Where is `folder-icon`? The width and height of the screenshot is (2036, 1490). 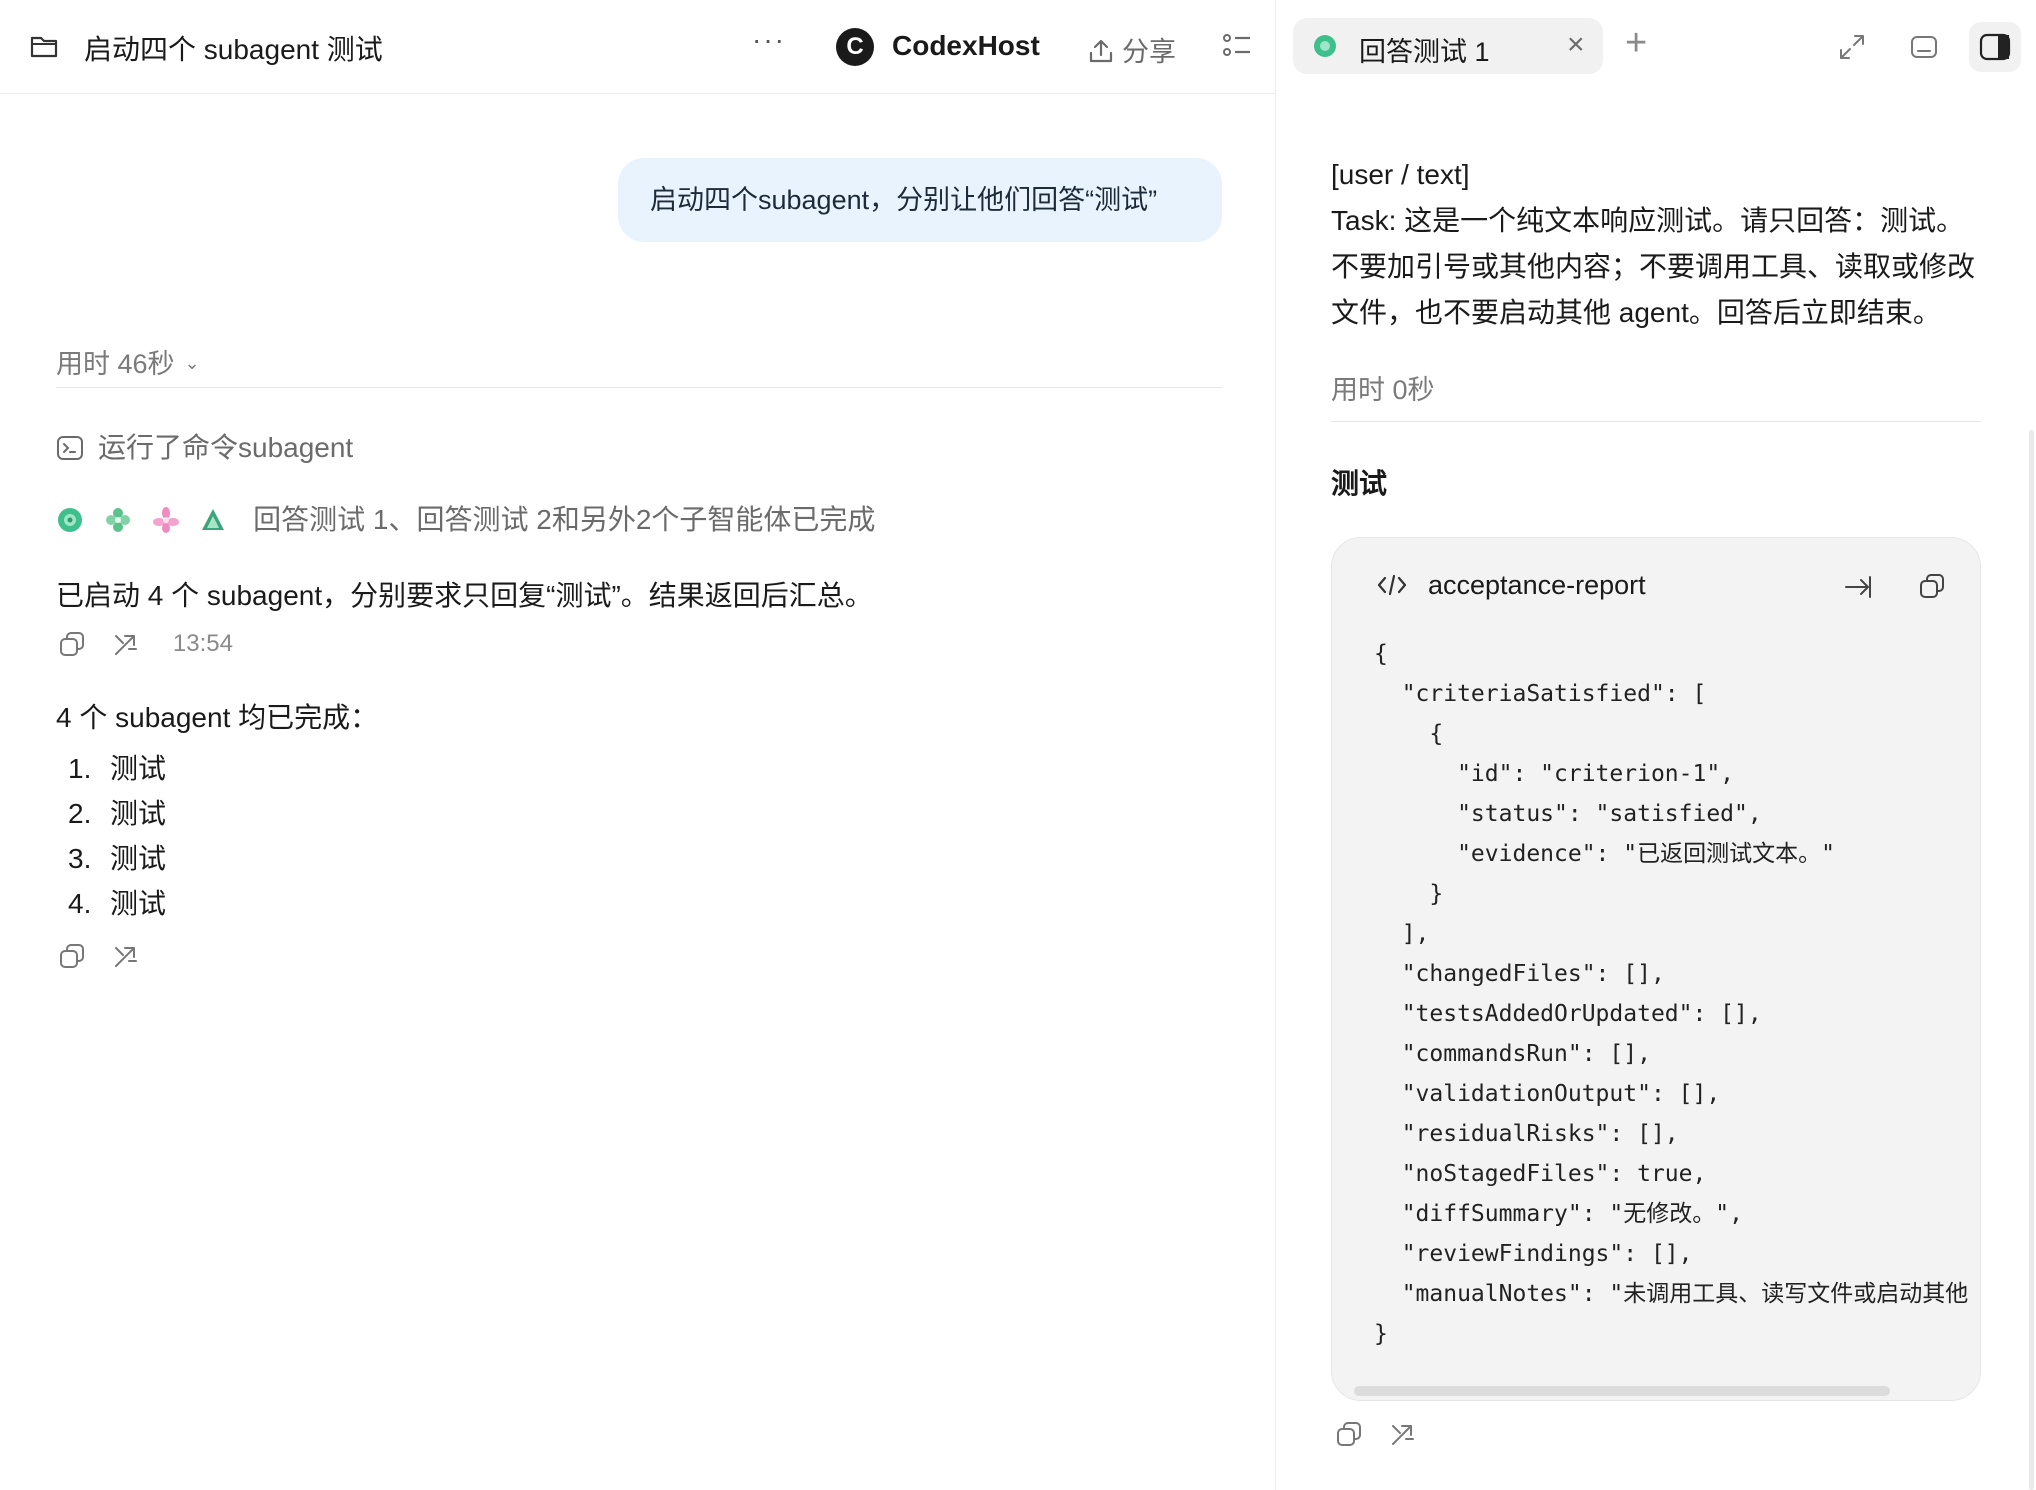
folder-icon is located at coordinates (44, 46).